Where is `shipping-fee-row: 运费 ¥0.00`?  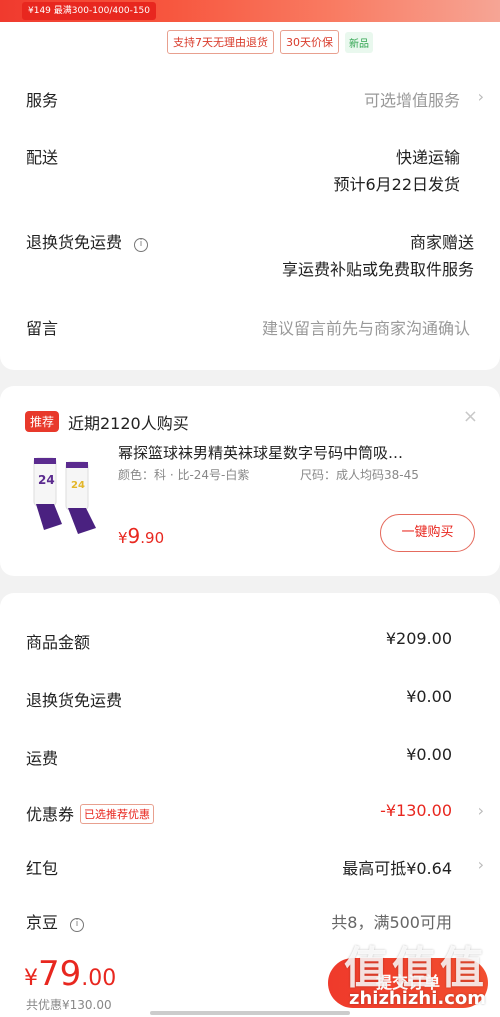
shipping-fee-row: 运费 ¥0.00 is located at coordinates (250, 757).